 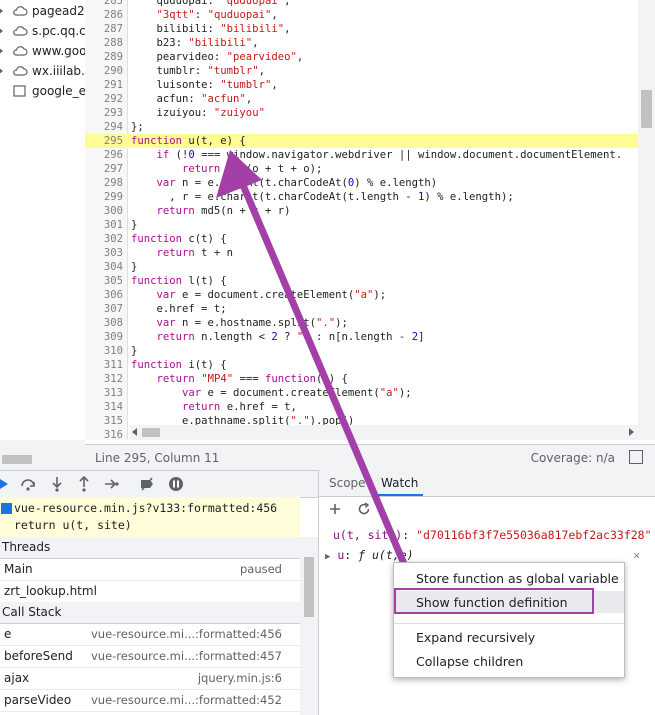 What do you see at coordinates (104, 253) in the screenshot?
I see `line-number: 303` at bounding box center [104, 253].